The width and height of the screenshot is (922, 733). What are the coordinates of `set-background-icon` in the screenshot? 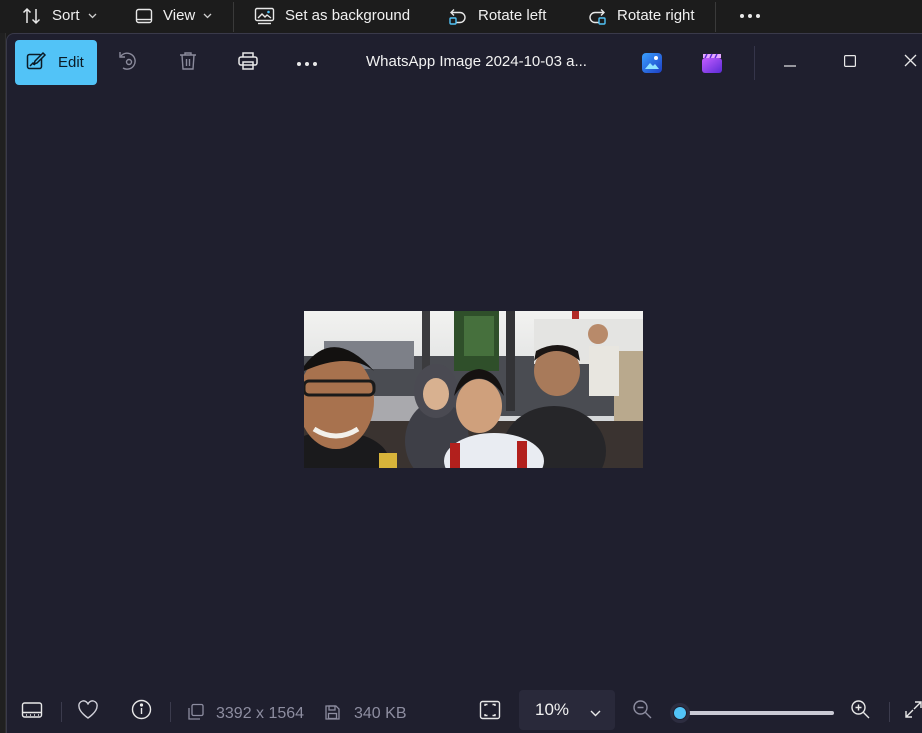 It's located at (264, 16).